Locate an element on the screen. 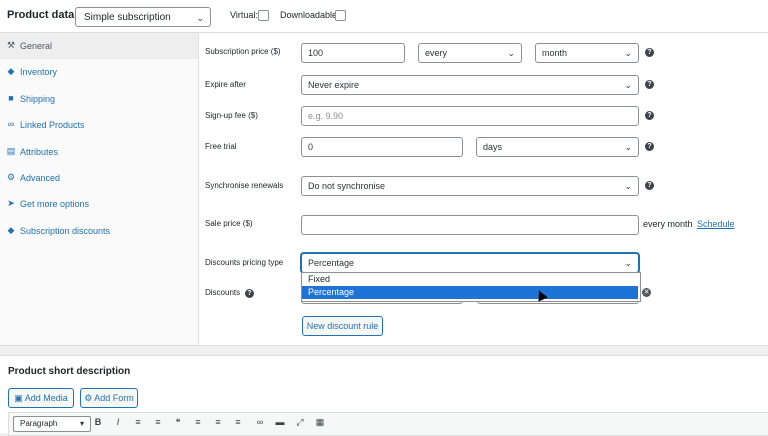 The image size is (768, 436). discount-type-label: Discounts pricing type is located at coordinates (244, 262).